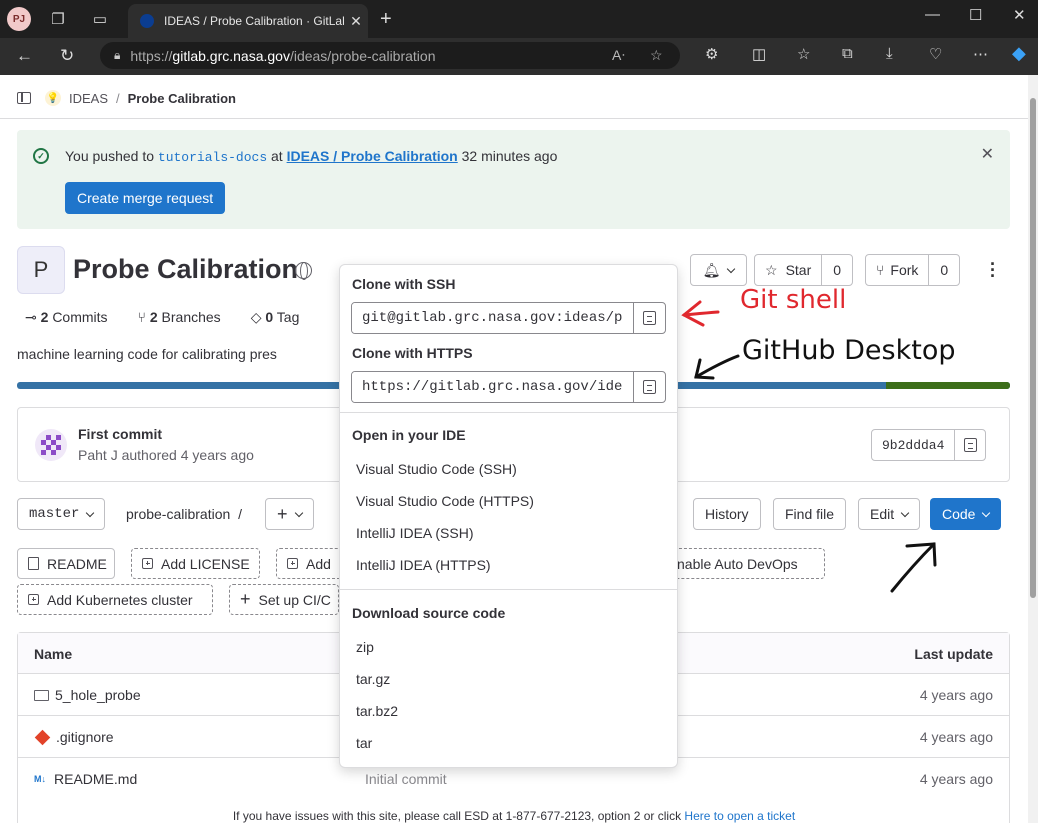 Image resolution: width=1038 pixels, height=823 pixels. Describe the element at coordinates (975, 15) in the screenshot. I see `maximize-icon: ☐` at that location.